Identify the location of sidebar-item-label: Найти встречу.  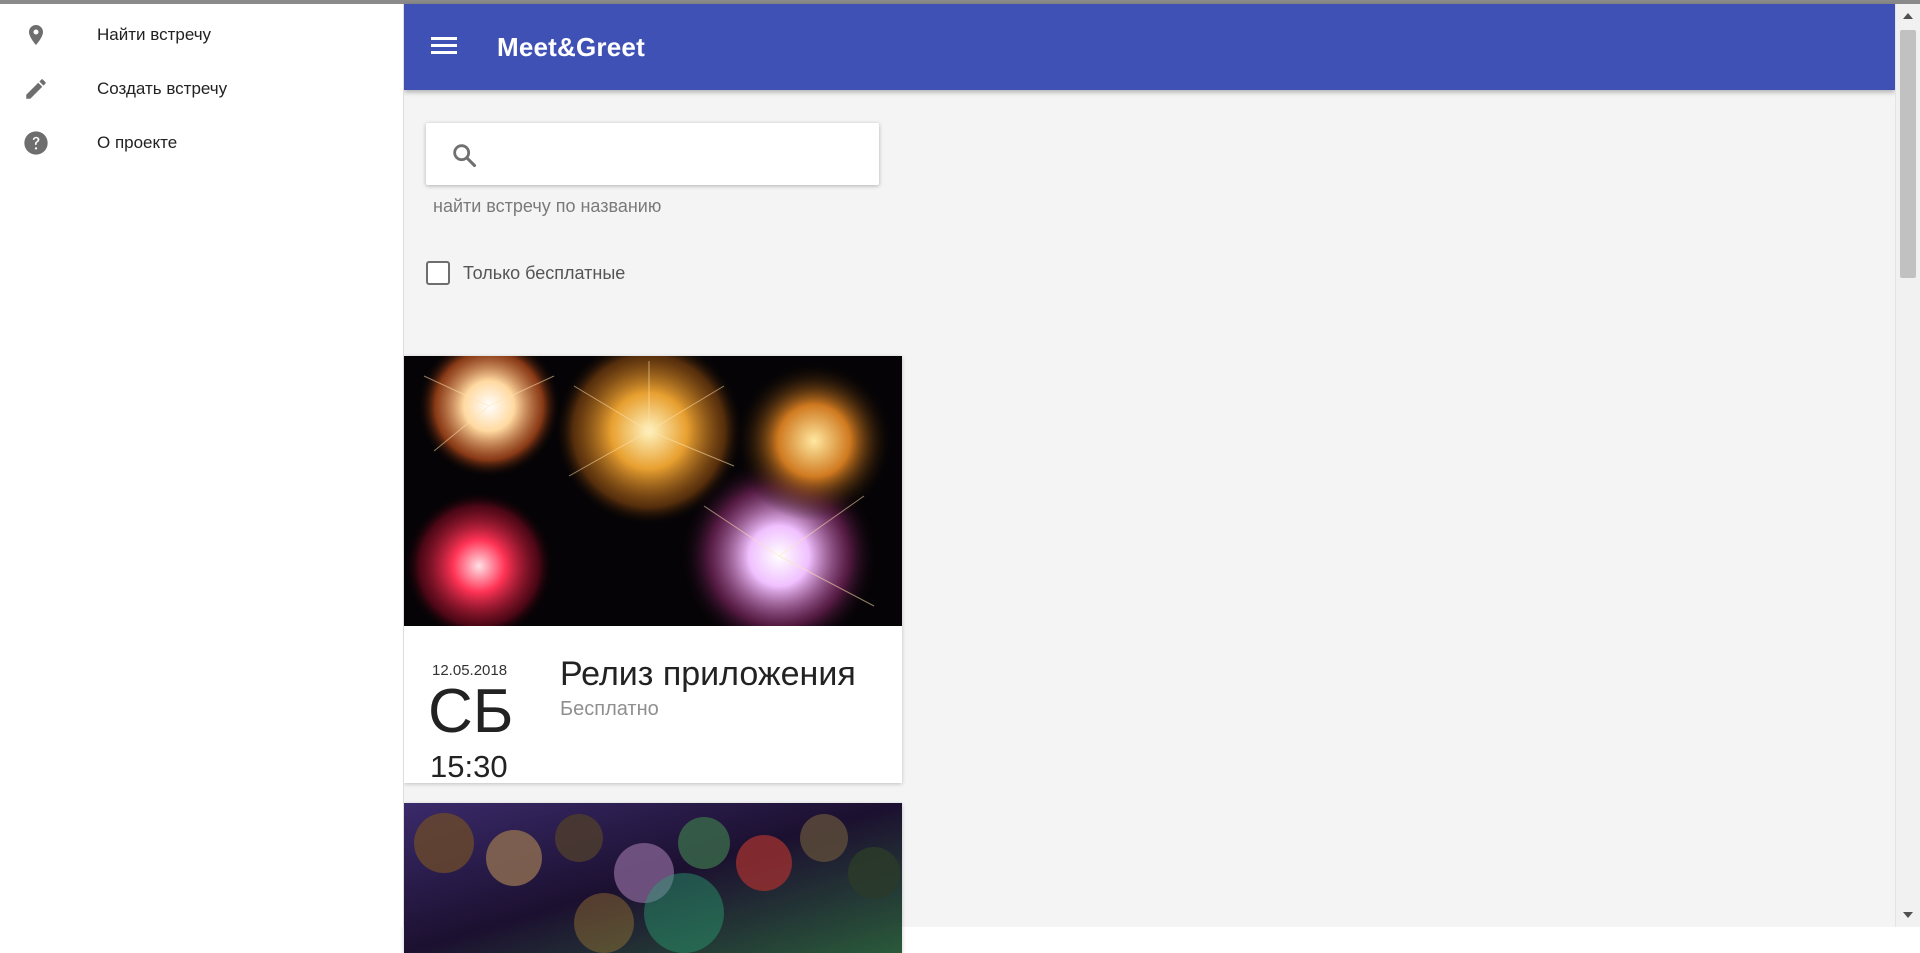
(154, 34).